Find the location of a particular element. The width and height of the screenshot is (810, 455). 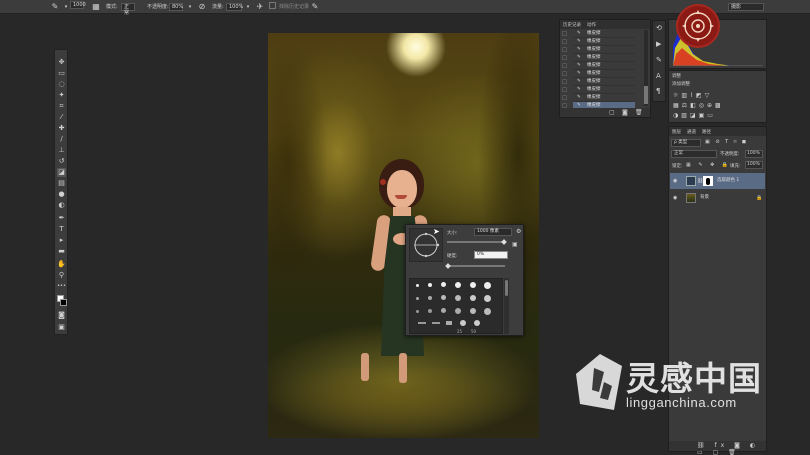

pressure-size-icon: ✎ is located at coordinates (315, 7).